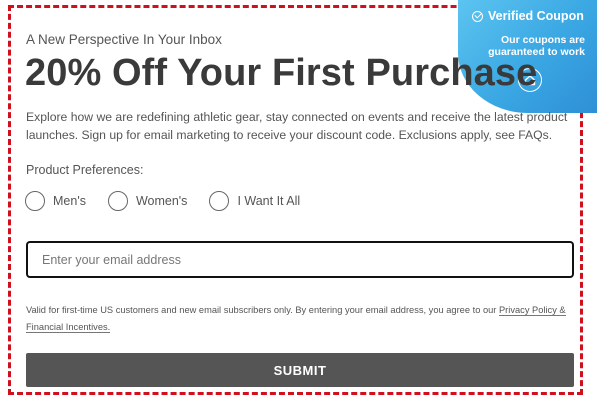  What do you see at coordinates (117, 201) in the screenshot?
I see `radio-womens` at bounding box center [117, 201].